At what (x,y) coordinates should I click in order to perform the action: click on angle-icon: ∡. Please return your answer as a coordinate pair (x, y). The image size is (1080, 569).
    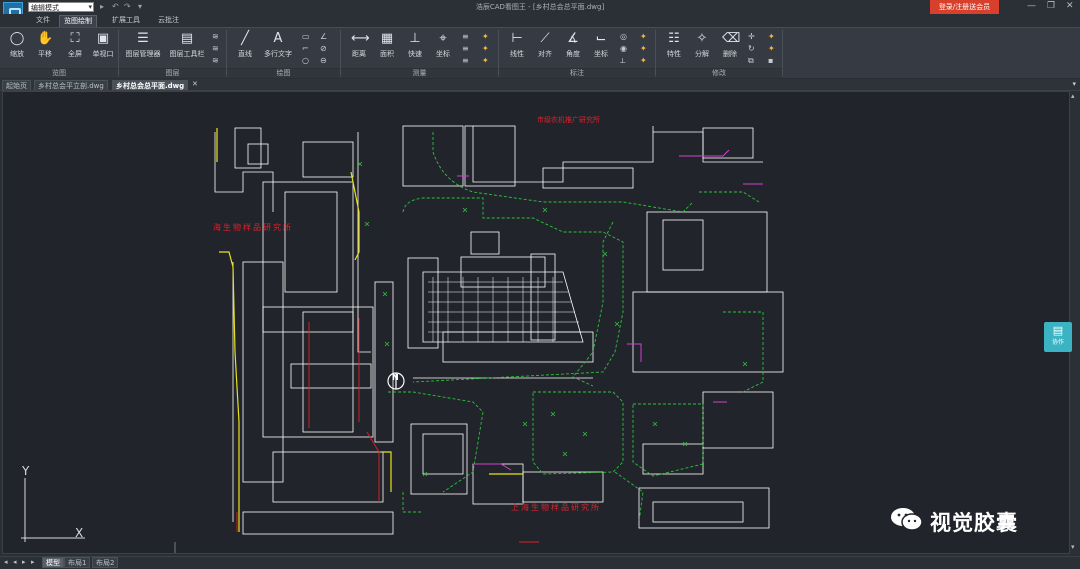
    Looking at the image, I should click on (573, 38).